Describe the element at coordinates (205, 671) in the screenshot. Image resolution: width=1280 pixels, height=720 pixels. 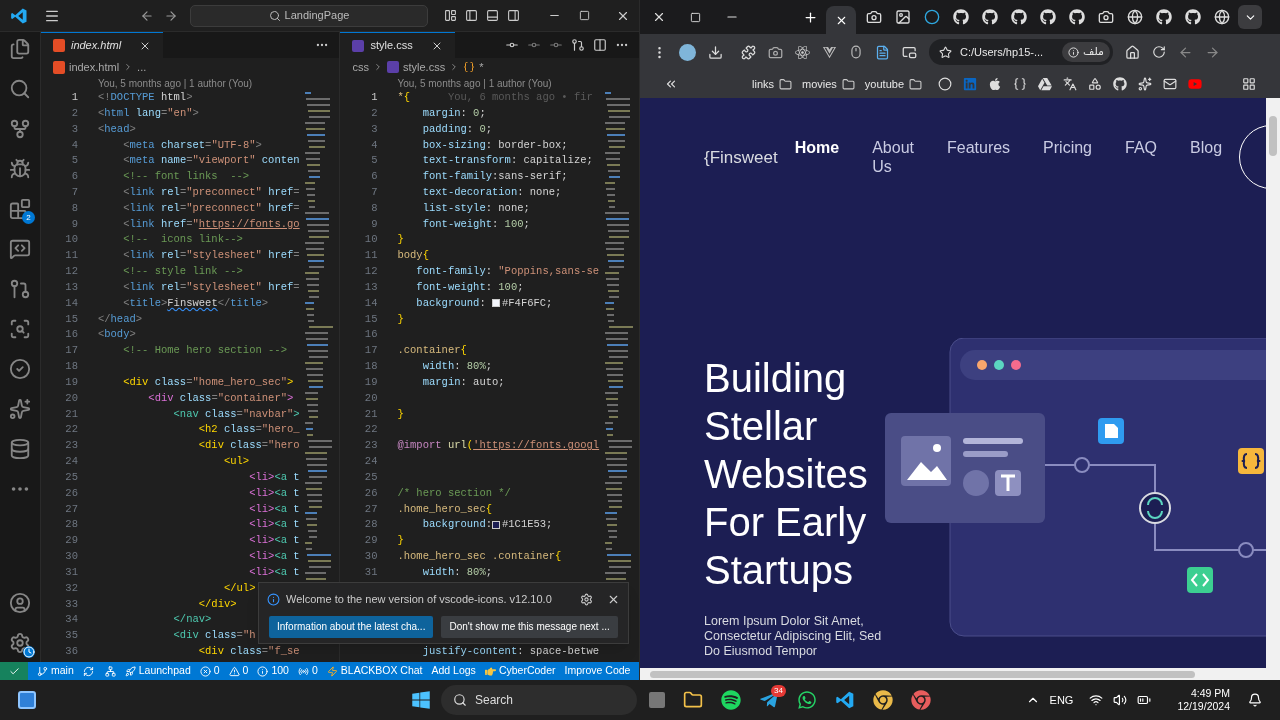
I see `error-icon` at that location.